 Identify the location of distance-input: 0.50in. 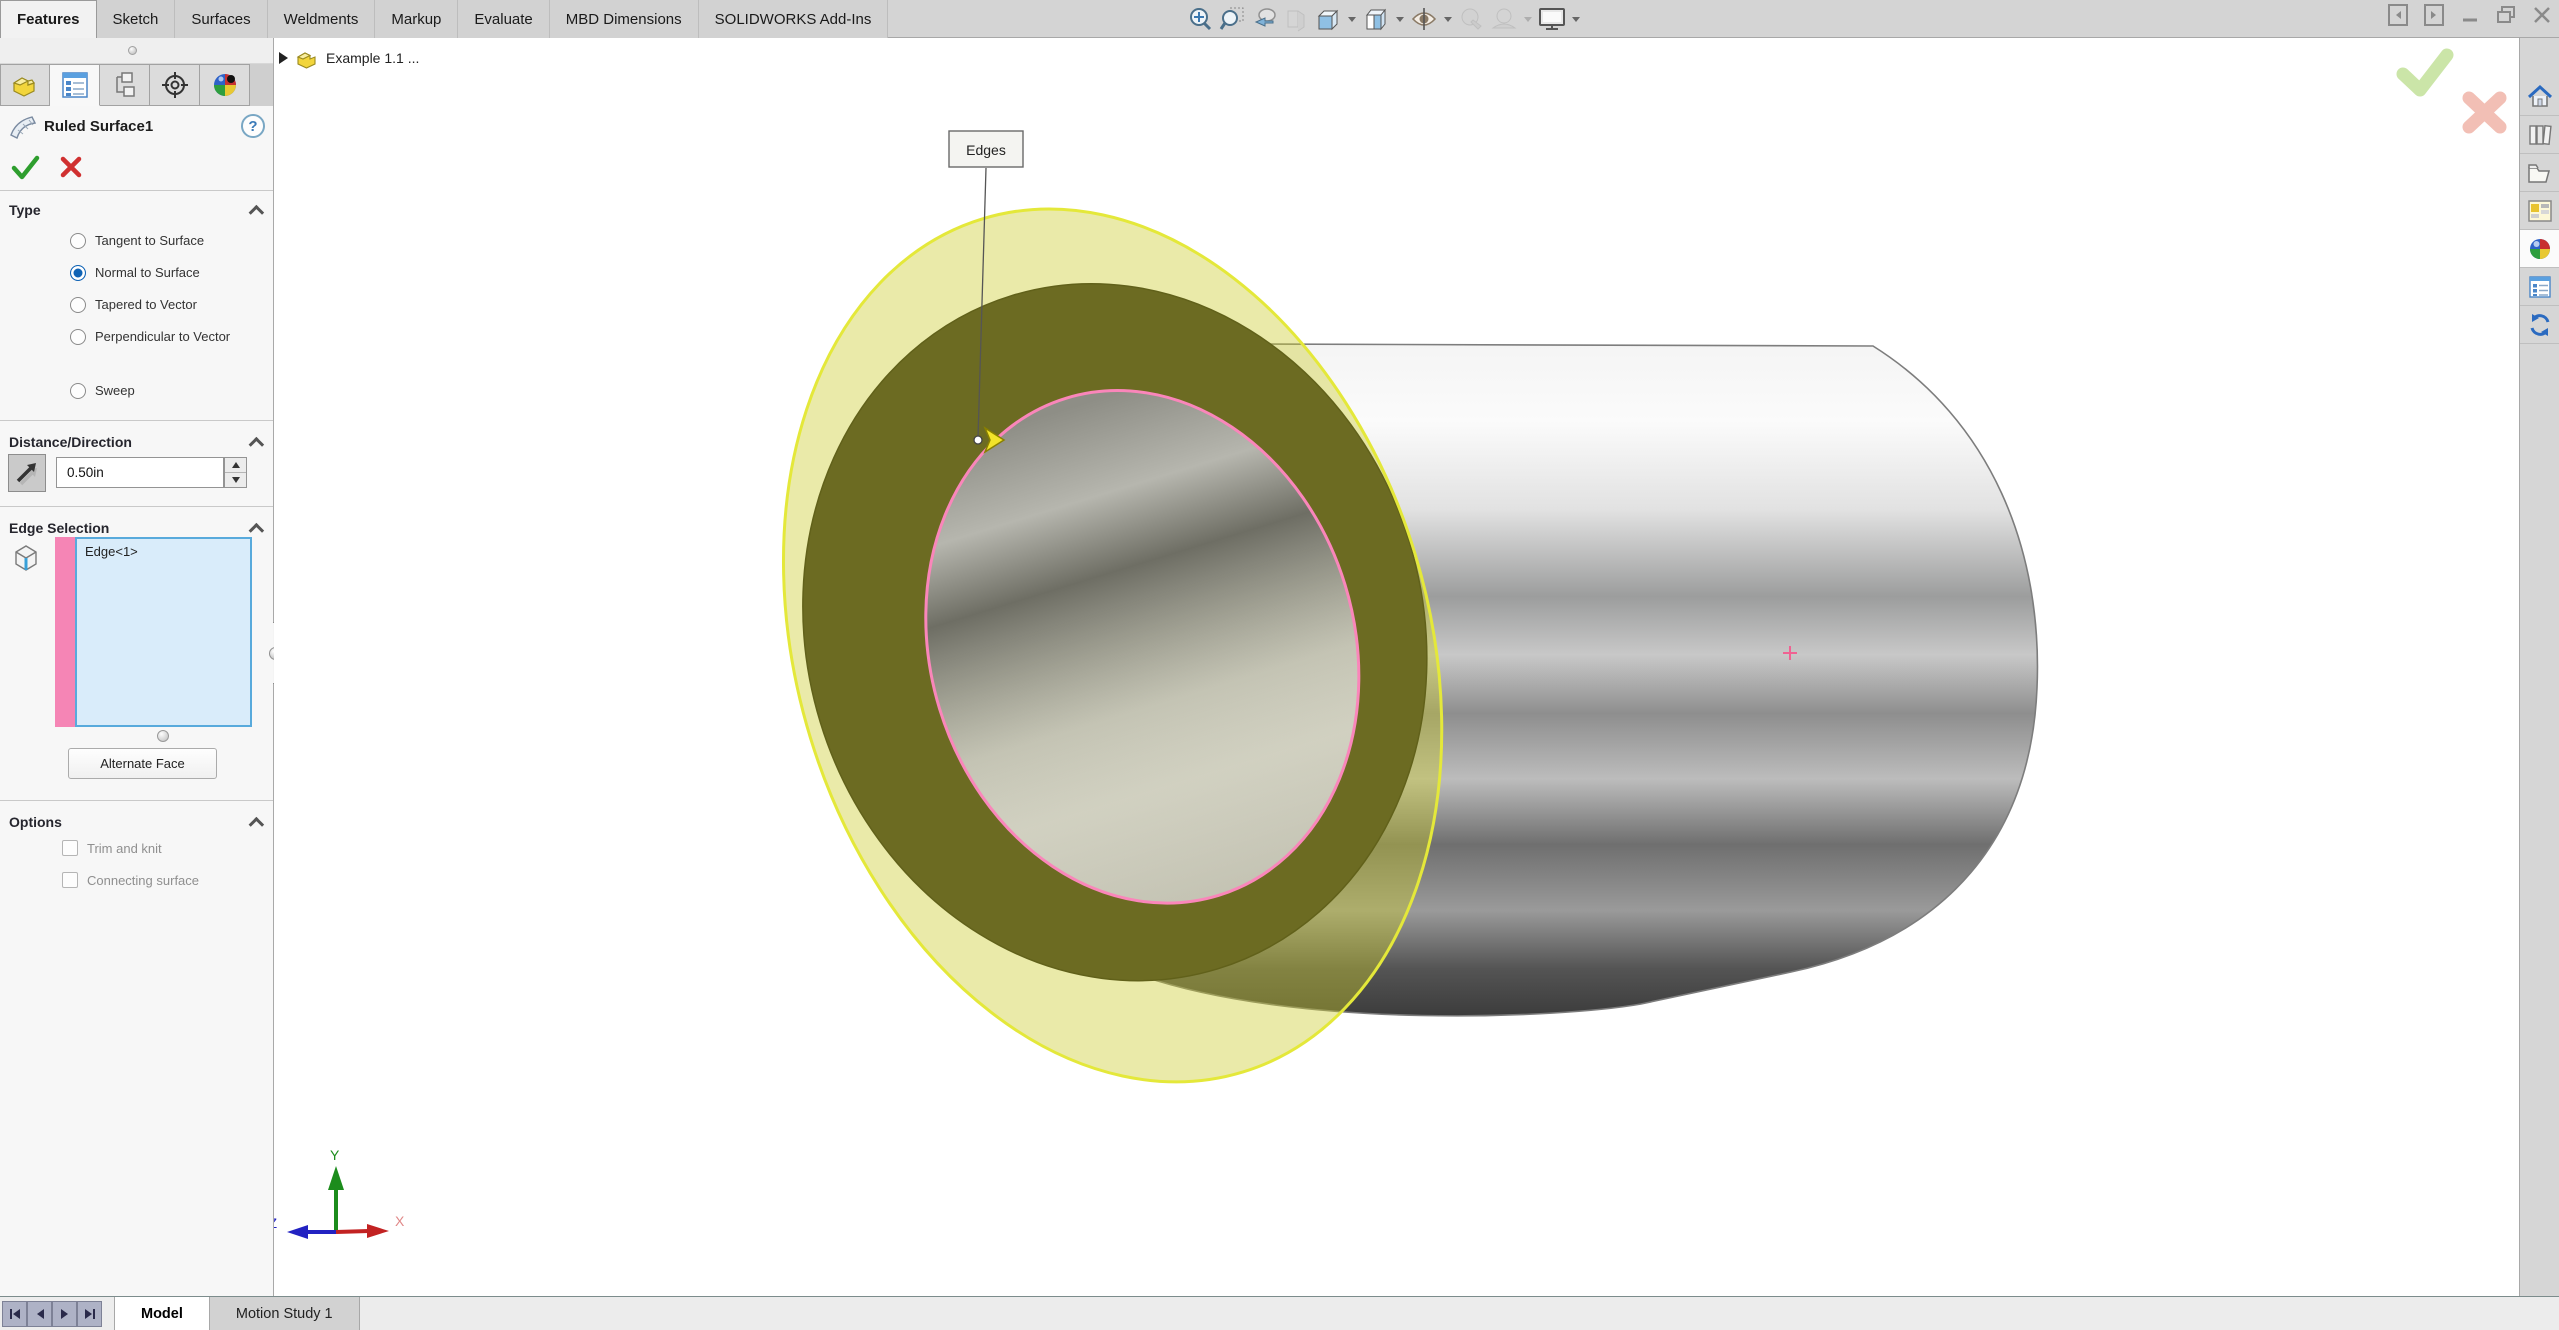
(140, 472).